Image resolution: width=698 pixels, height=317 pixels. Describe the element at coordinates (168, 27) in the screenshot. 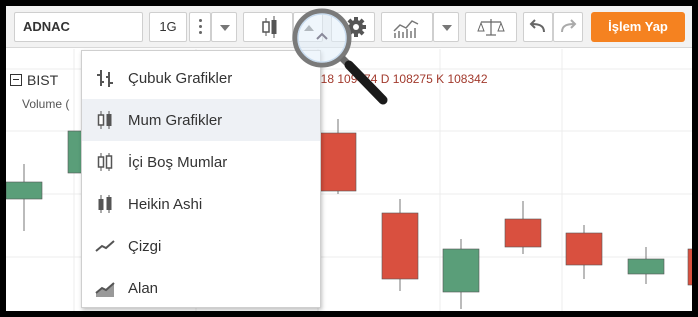

I see `interval-button: 1G` at that location.